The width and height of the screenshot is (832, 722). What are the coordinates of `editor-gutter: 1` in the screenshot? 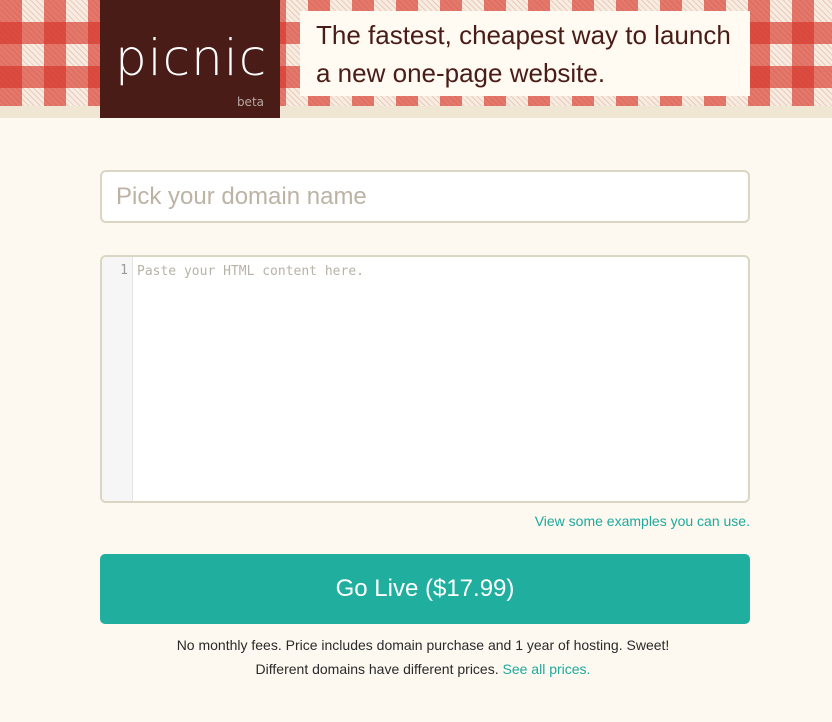 It's located at (117, 379).